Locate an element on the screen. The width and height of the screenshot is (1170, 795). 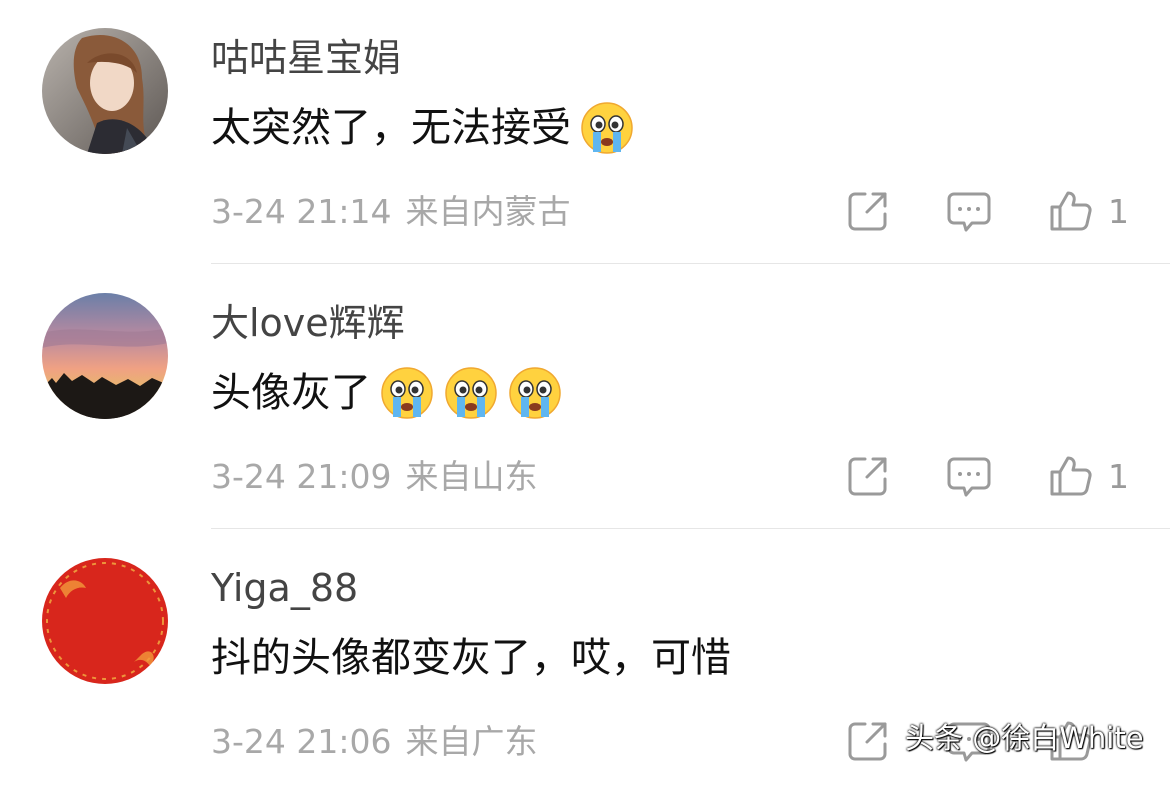
comment-text: 头像灰了 is located at coordinates (291, 393).